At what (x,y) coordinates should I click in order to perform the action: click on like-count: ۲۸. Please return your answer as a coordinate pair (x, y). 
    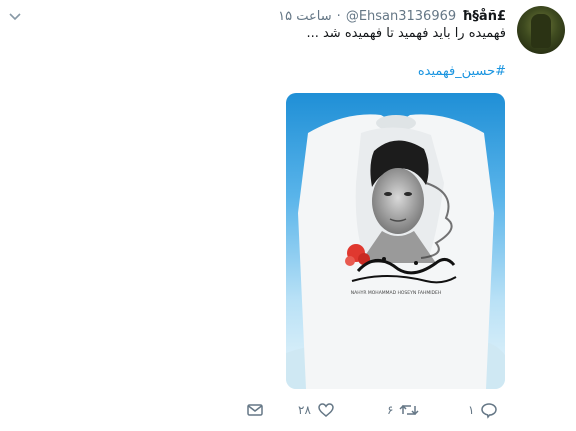
    Looking at the image, I should click on (304, 410).